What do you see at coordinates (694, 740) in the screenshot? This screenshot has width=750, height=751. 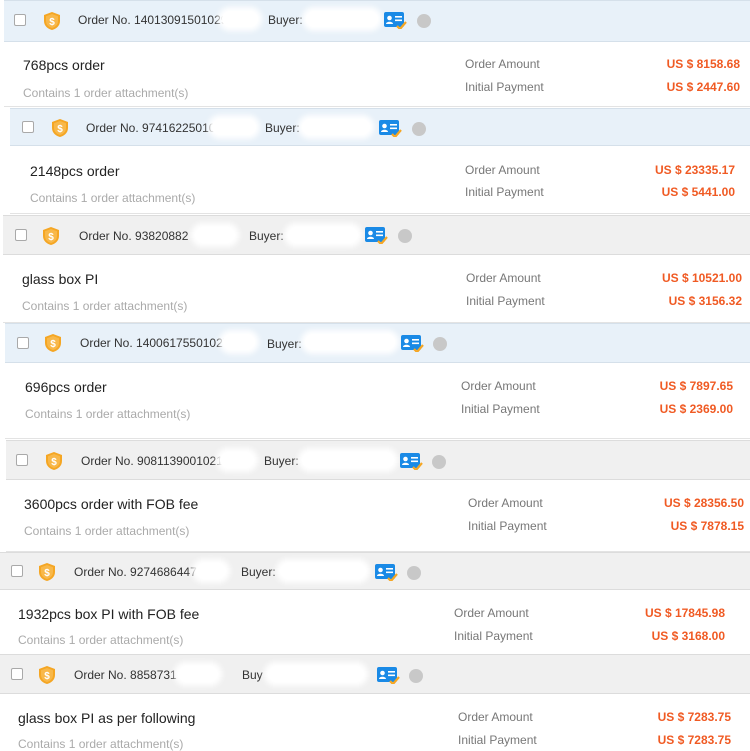 I see `initial-payment: US $ 7283.75` at bounding box center [694, 740].